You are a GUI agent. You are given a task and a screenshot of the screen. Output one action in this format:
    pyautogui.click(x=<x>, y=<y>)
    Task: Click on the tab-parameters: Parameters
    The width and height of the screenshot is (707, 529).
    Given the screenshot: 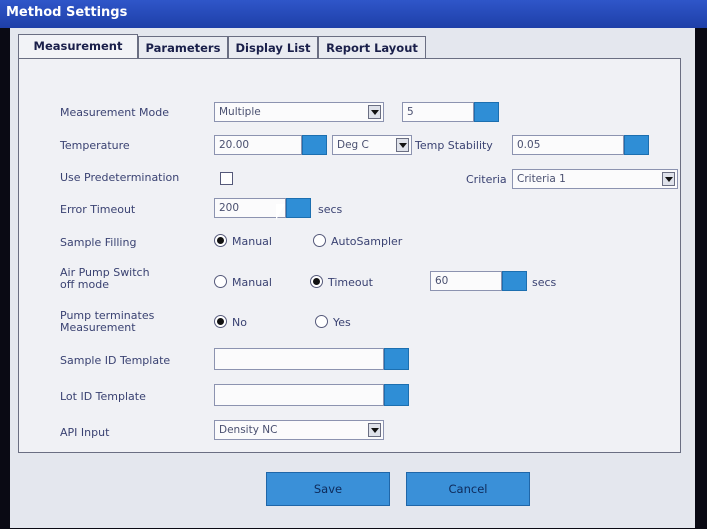 What is the action you would take?
    pyautogui.click(x=183, y=47)
    